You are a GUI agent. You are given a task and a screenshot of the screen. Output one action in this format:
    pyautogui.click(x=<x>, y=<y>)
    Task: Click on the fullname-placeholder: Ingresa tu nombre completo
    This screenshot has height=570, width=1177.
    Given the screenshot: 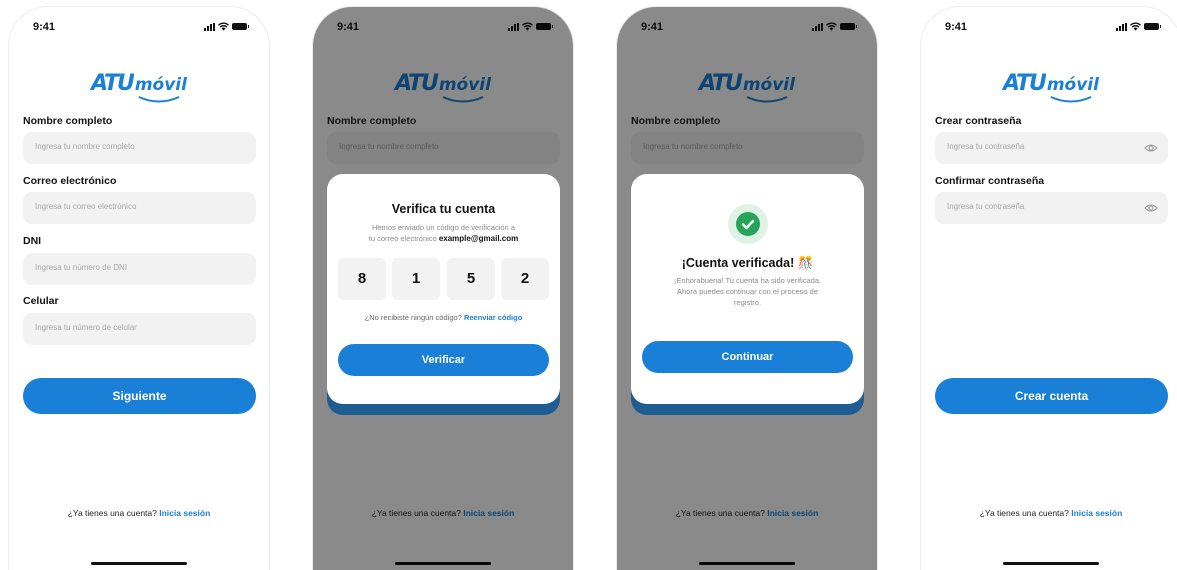 What is the action you would take?
    pyautogui.click(x=85, y=146)
    